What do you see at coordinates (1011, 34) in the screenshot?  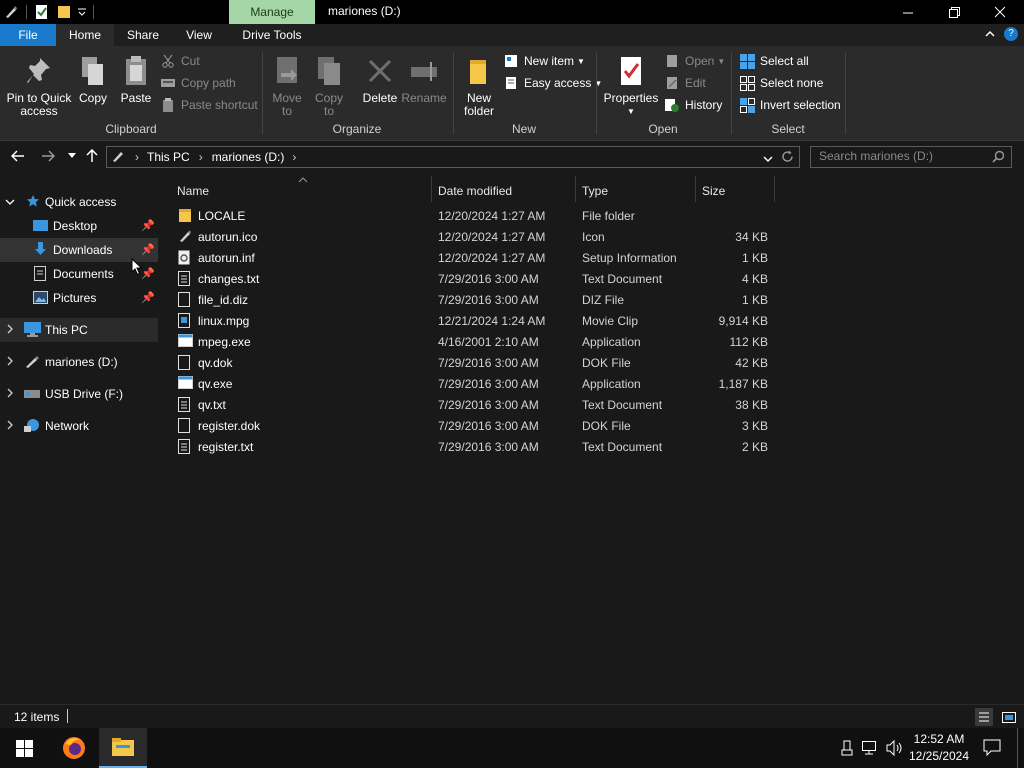 I see `help-icon: ?` at bounding box center [1011, 34].